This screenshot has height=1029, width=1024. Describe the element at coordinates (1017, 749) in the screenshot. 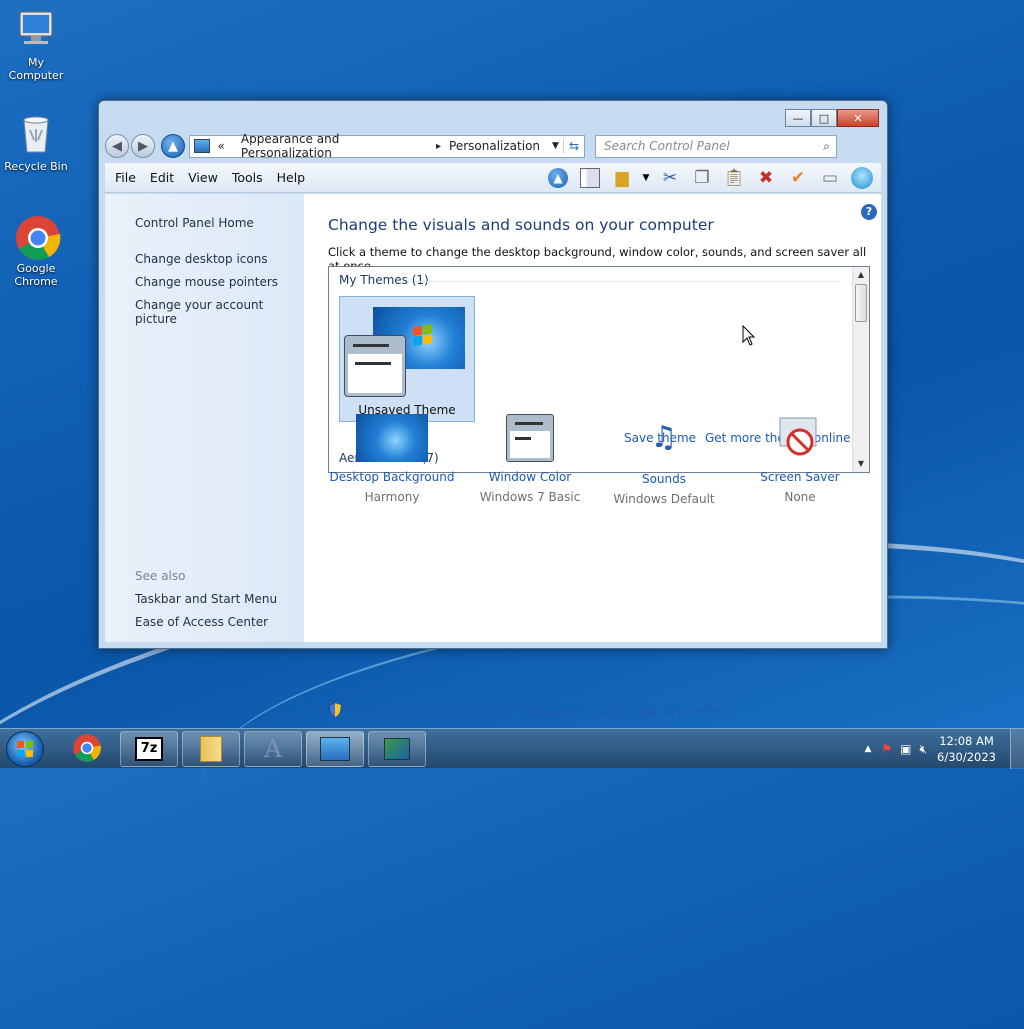

I see `show-desktop-button` at that location.